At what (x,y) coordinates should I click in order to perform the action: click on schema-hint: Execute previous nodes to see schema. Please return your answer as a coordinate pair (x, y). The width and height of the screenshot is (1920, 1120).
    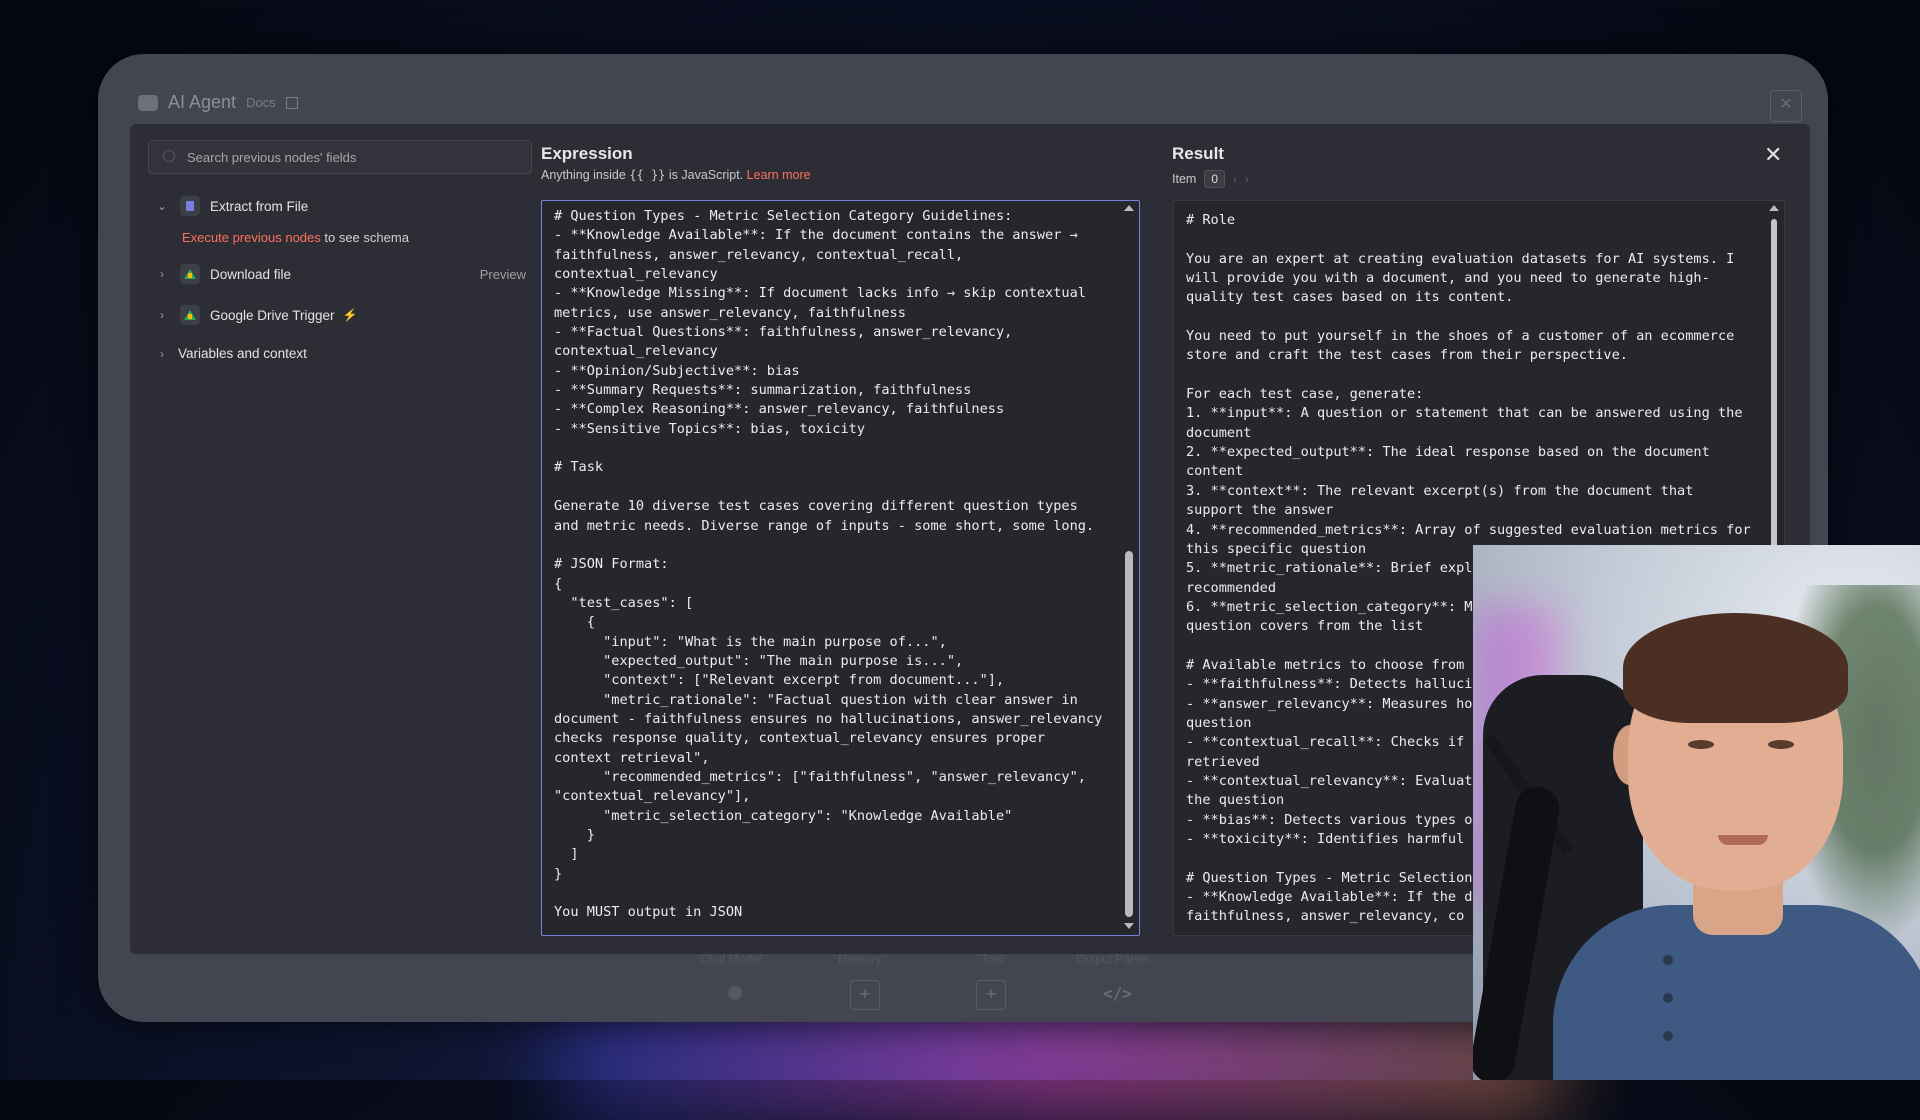
    Looking at the image, I should click on (295, 237).